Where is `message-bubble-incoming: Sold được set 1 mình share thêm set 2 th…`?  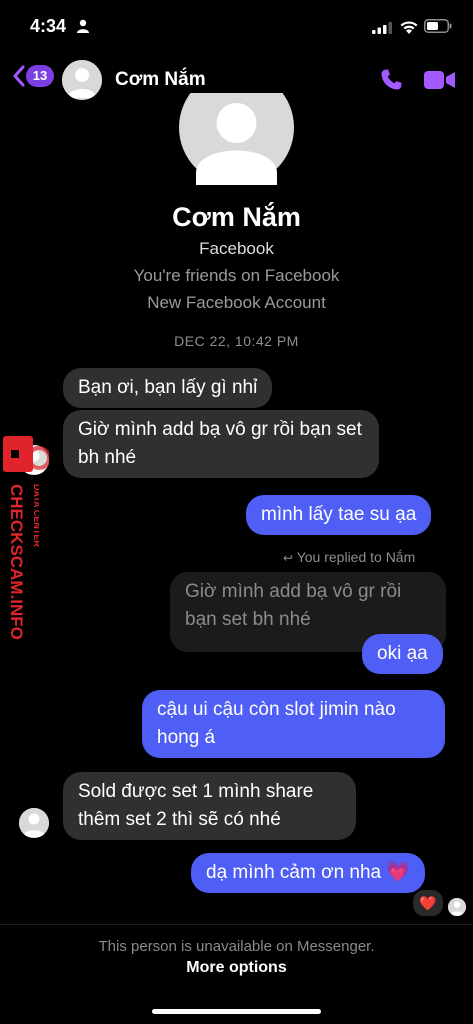
message-bubble-incoming: Sold được set 1 mình share thêm set 2 th… is located at coordinates (209, 806).